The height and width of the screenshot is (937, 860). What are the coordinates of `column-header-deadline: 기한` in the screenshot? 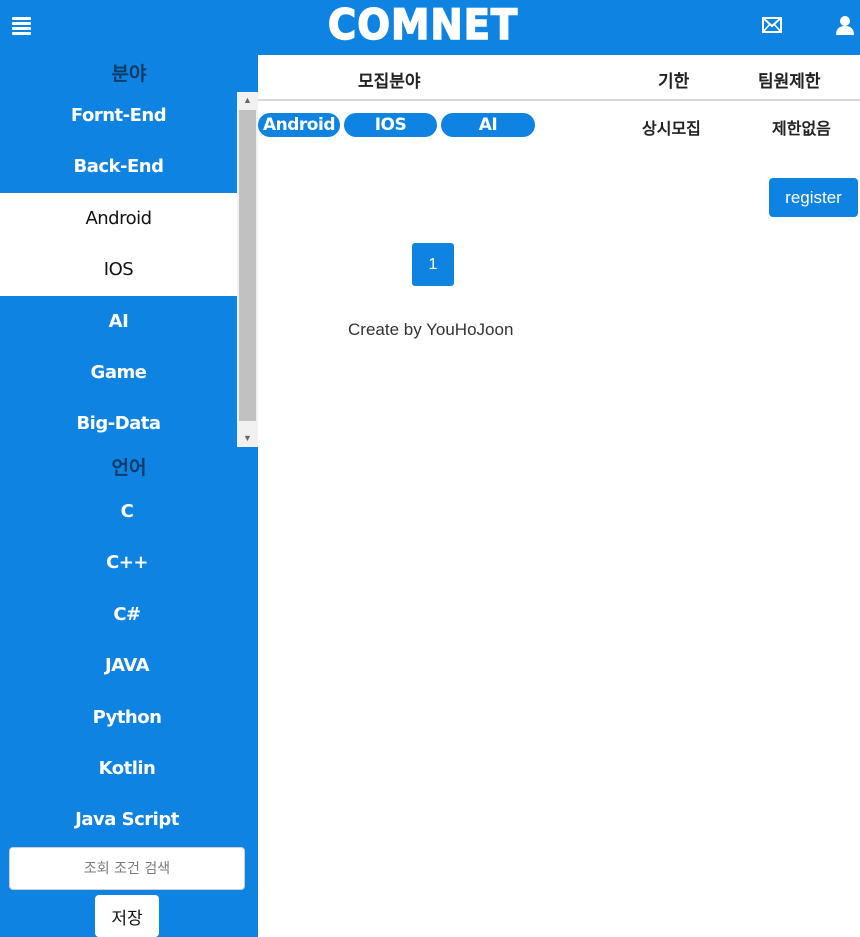 It's located at (674, 82).